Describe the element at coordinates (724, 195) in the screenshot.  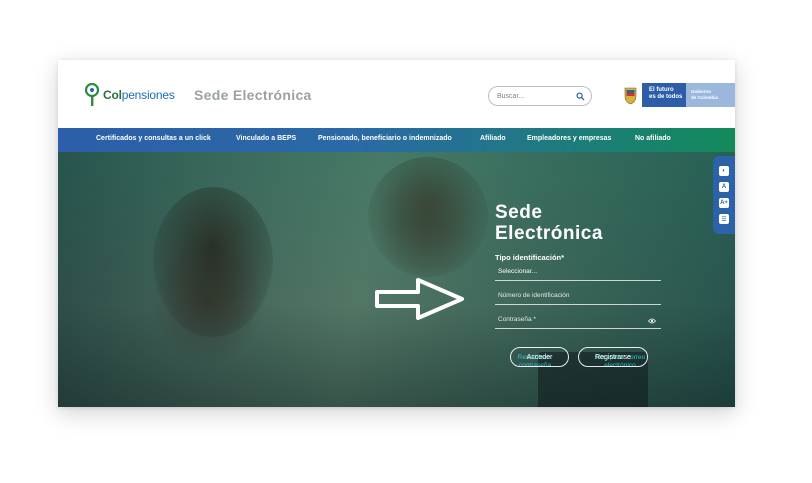
I see `accessibility-toolbar: ◐ A A+ ☰` at that location.